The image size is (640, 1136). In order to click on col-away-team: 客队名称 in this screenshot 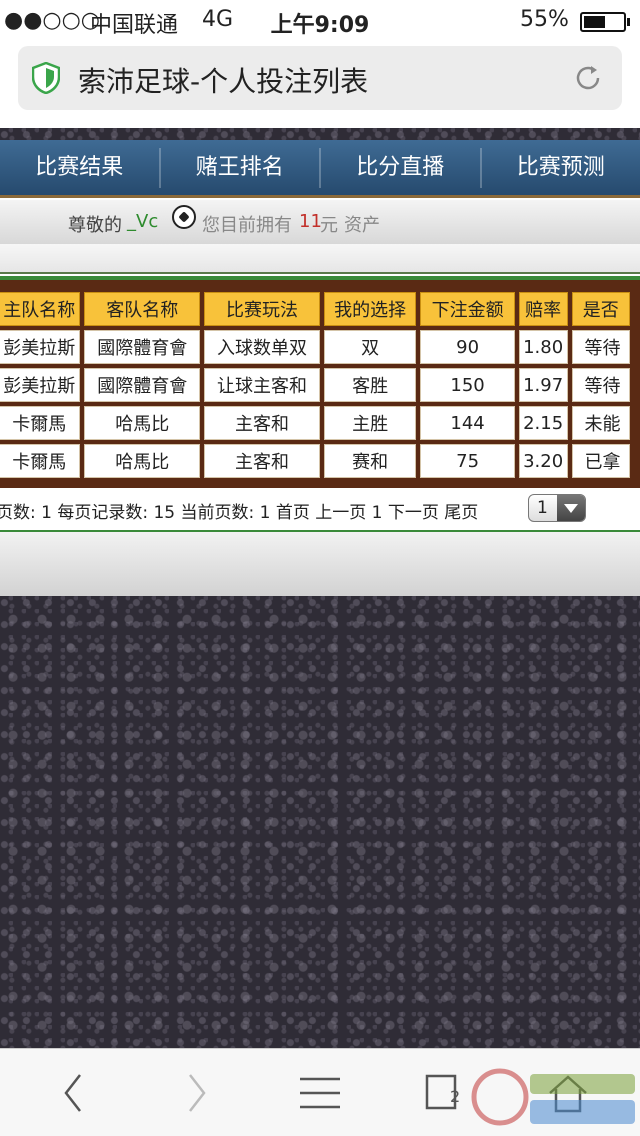, I will do `click(142, 309)`.